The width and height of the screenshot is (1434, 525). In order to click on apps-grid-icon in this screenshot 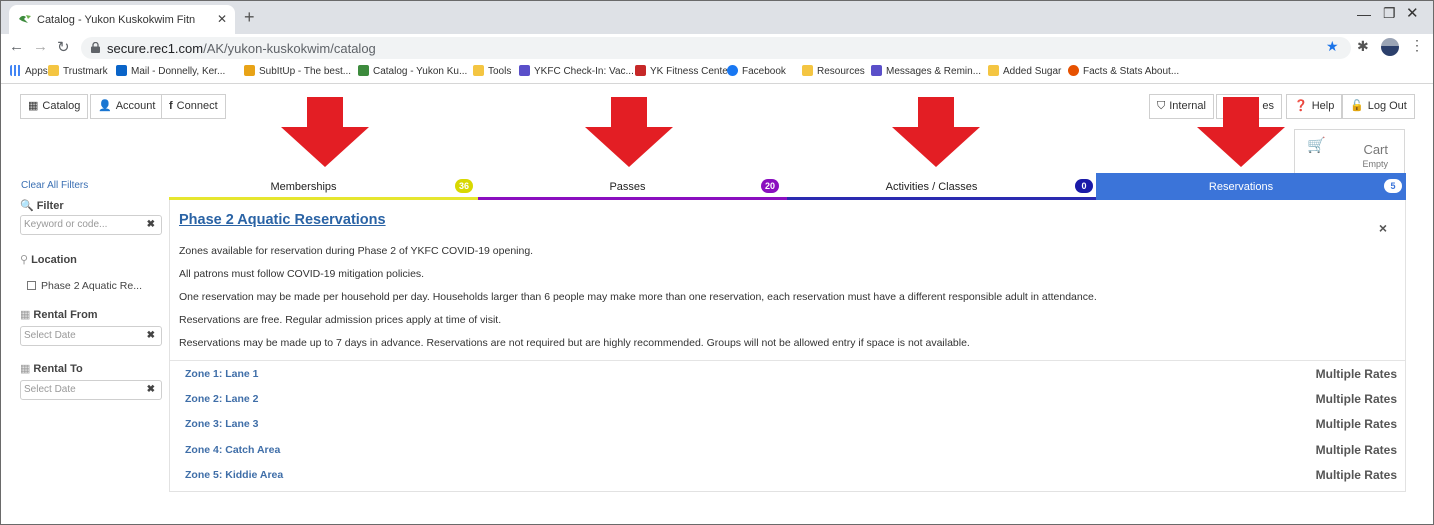, I will do `click(15, 70)`.